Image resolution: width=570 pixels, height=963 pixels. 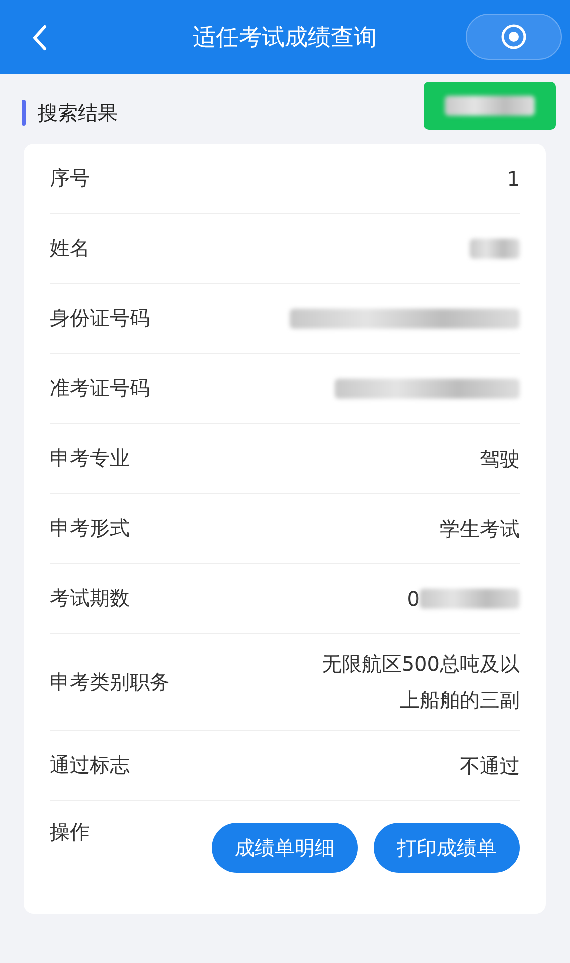 What do you see at coordinates (420, 682) in the screenshot?
I see `field-value: 无限航区500总吨及以上船舶的三副` at bounding box center [420, 682].